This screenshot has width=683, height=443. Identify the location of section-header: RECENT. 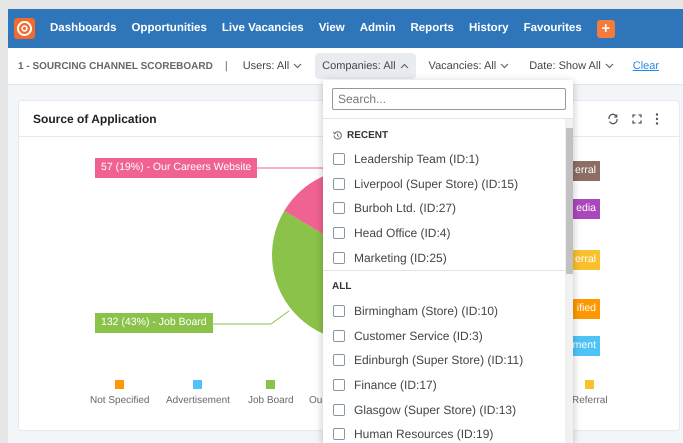
(367, 135).